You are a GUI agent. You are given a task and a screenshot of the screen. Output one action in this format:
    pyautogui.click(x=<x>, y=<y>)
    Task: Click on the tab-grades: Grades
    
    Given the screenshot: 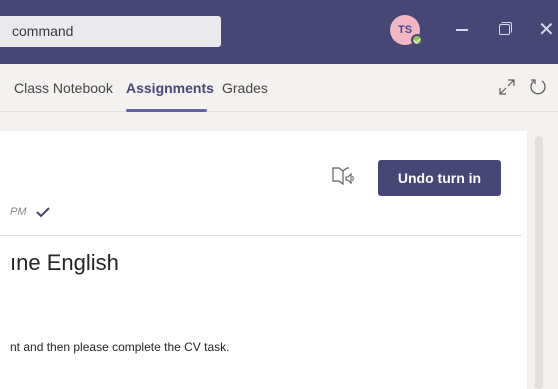 What is the action you would take?
    pyautogui.click(x=245, y=88)
    